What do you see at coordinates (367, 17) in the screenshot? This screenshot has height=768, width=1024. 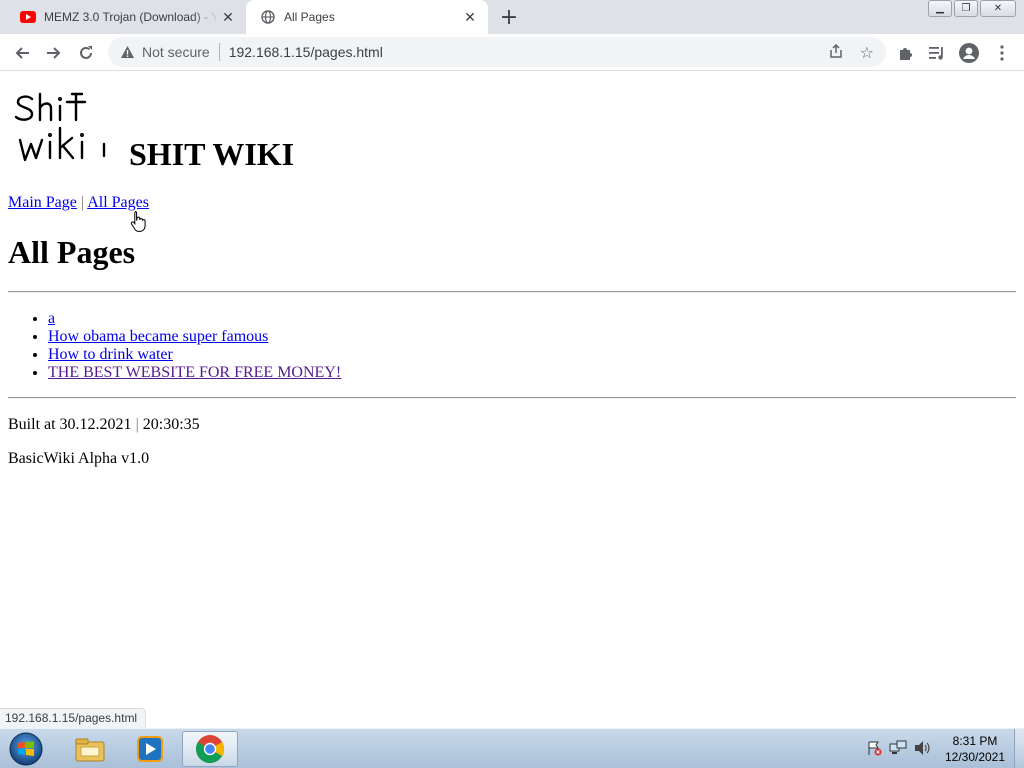 I see `tab-all-pages: All Pages ✕` at bounding box center [367, 17].